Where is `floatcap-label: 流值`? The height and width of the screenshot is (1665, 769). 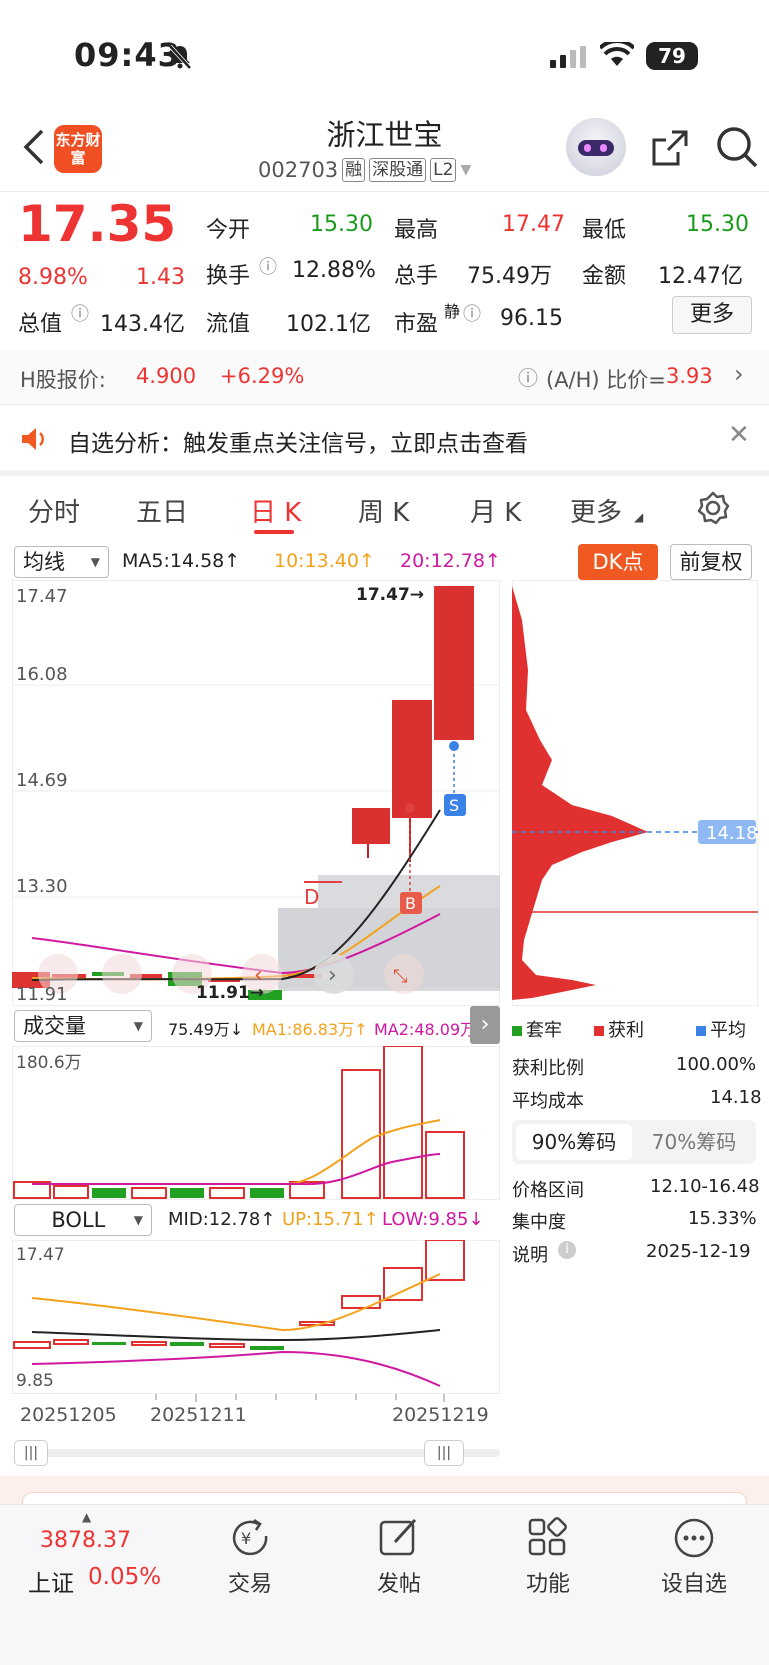 floatcap-label: 流值 is located at coordinates (228, 324).